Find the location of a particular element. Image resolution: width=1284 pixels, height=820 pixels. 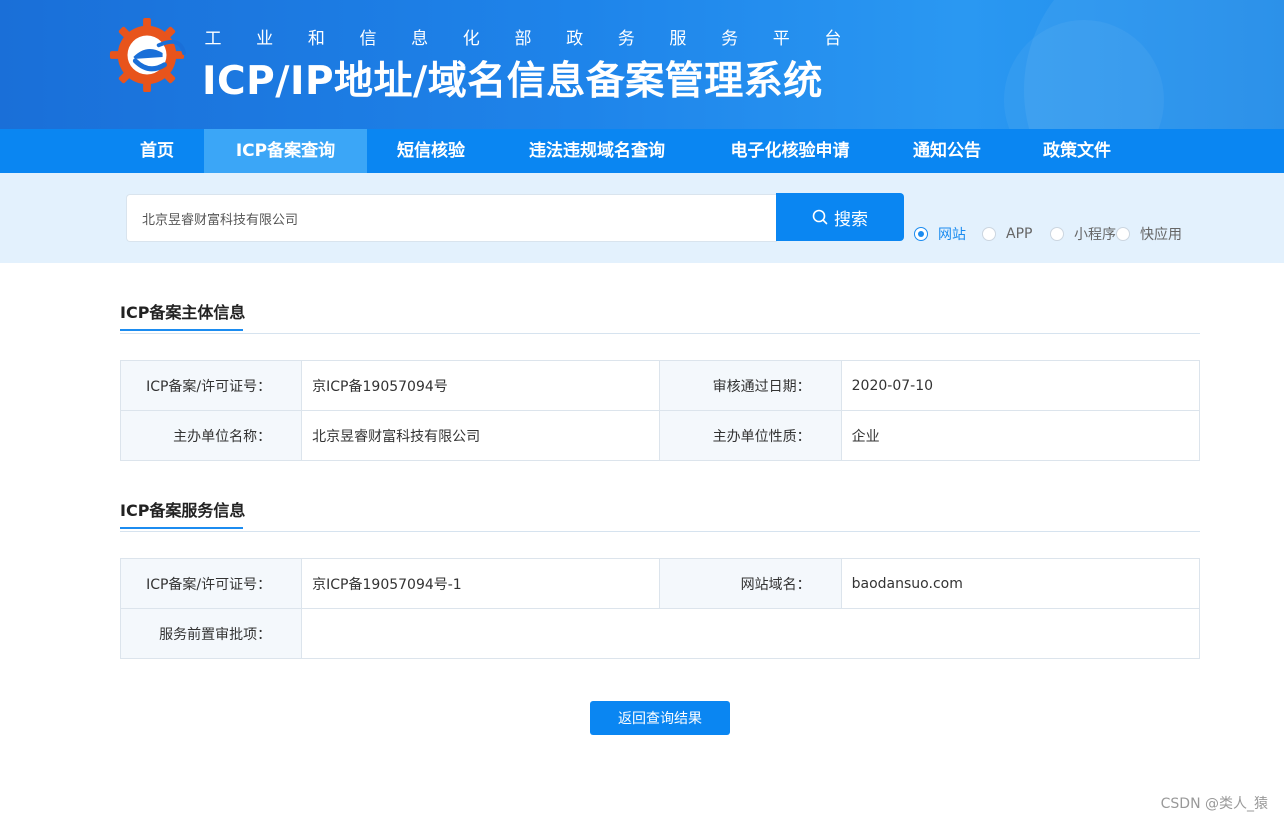

watermark: CSDN @类人_猿 is located at coordinates (1214, 804).